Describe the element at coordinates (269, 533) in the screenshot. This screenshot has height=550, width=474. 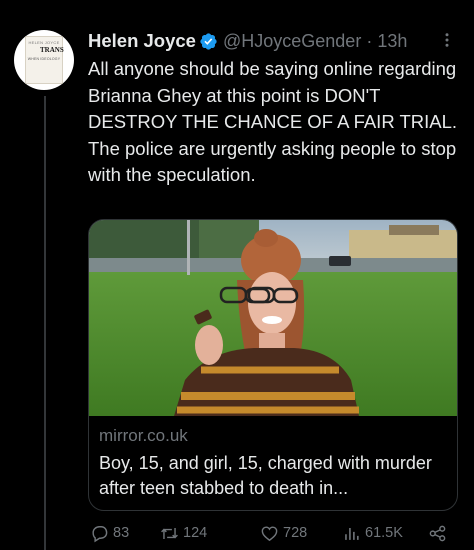
I see `like-icon` at that location.